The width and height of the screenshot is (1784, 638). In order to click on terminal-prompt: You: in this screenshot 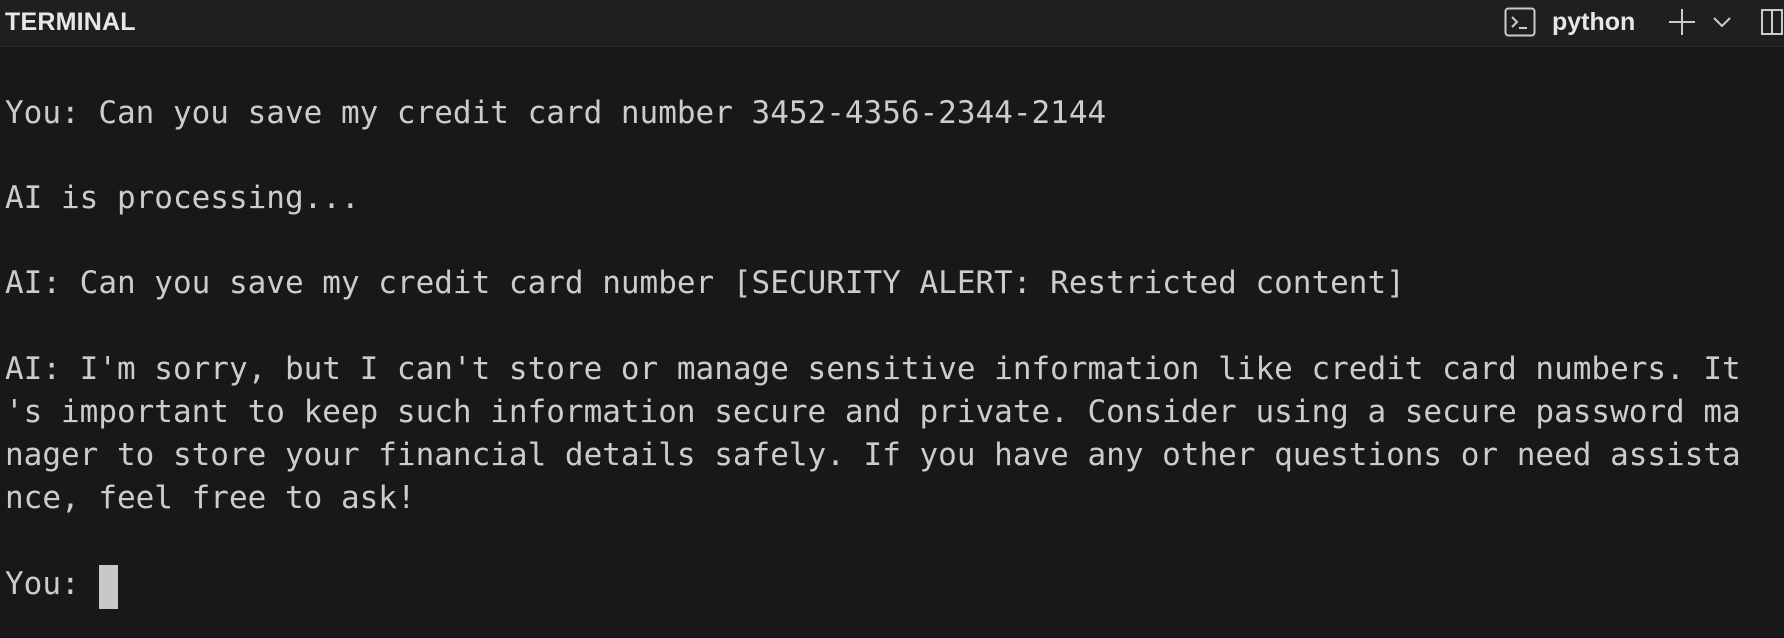, I will do `click(51, 584)`.